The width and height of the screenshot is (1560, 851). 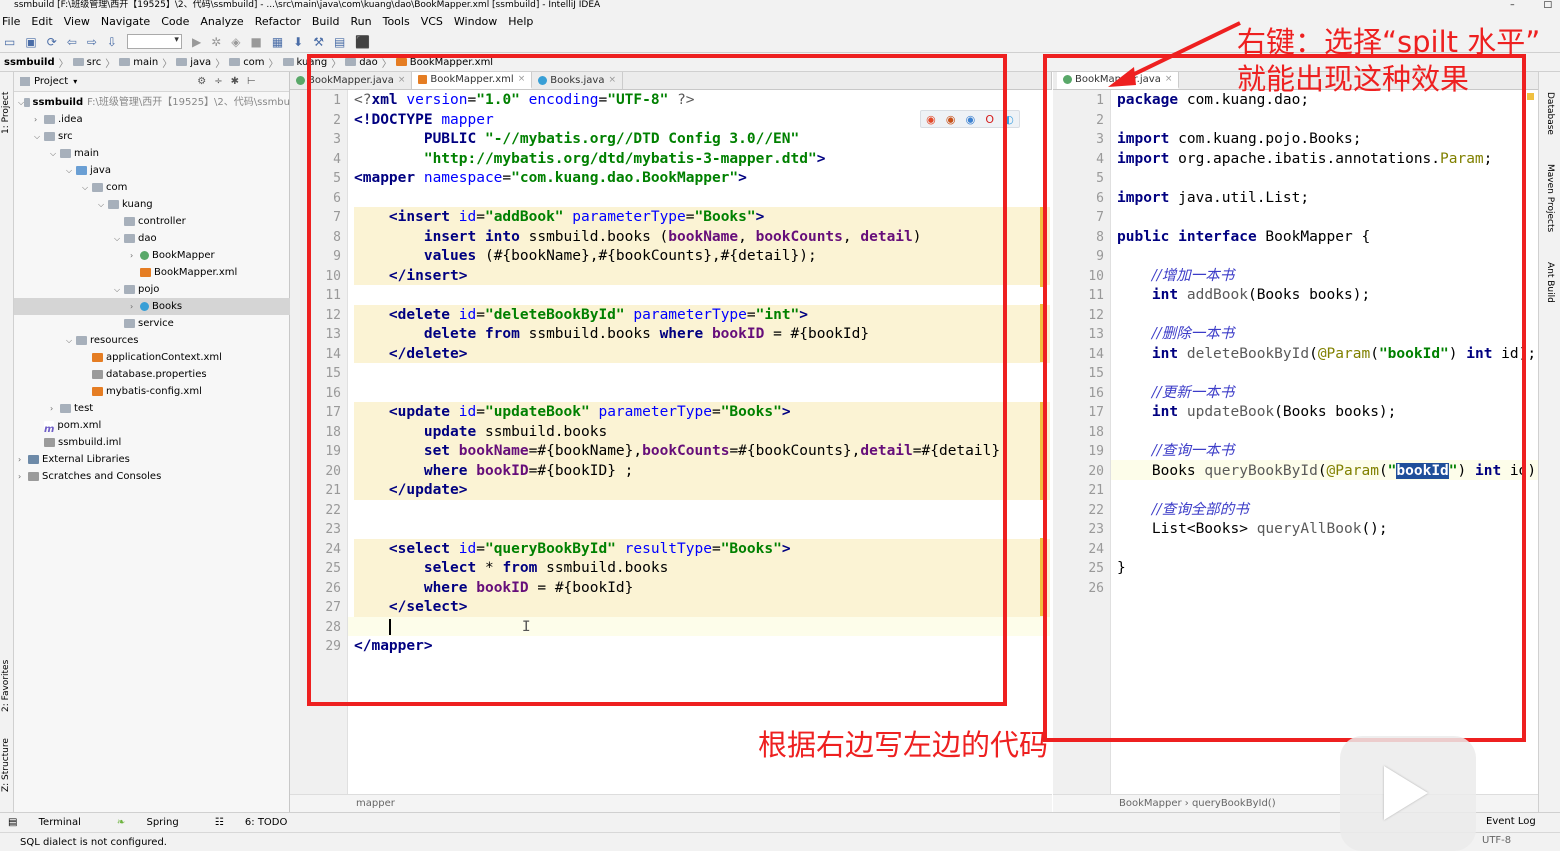 What do you see at coordinates (152, 357) in the screenshot?
I see `tree-item: applicationContext.xml` at bounding box center [152, 357].